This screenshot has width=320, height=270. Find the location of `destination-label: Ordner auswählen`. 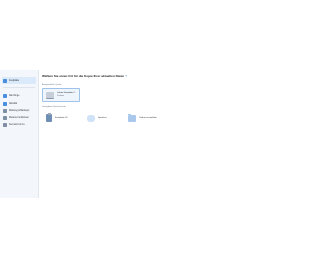

destination-label: Ordner auswählen is located at coordinates (148, 118).